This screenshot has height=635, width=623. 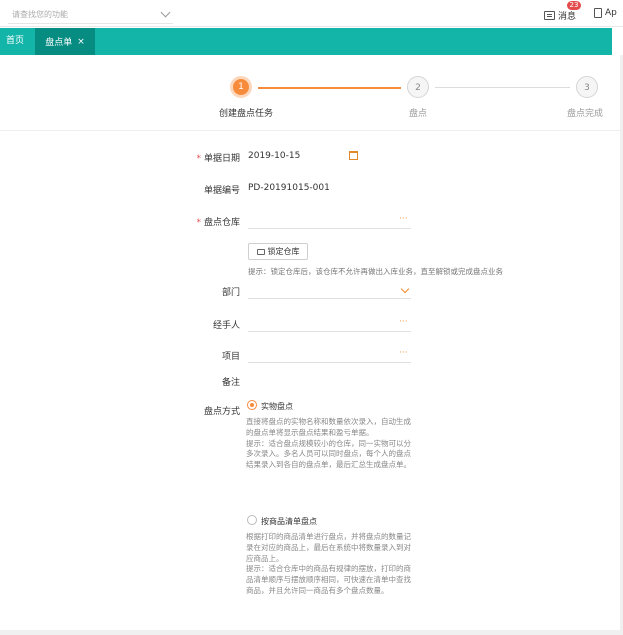 I want to click on lock-warehouse-label: 锁定仓库, so click(x=283, y=251).